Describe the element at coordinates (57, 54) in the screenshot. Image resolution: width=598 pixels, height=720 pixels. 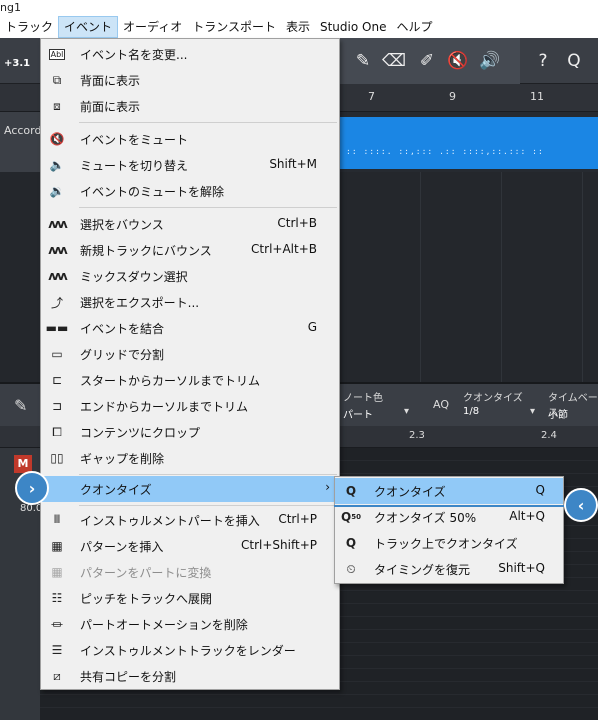
I see `abl-rename-icon: Abl` at that location.